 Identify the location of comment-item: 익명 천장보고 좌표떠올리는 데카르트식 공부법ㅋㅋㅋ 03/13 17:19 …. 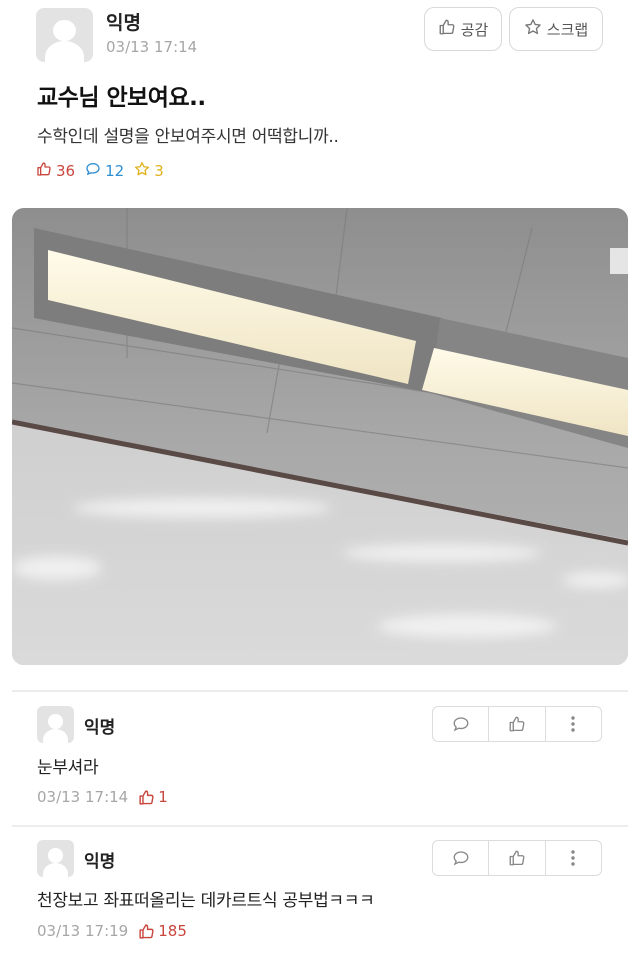
(320, 896).